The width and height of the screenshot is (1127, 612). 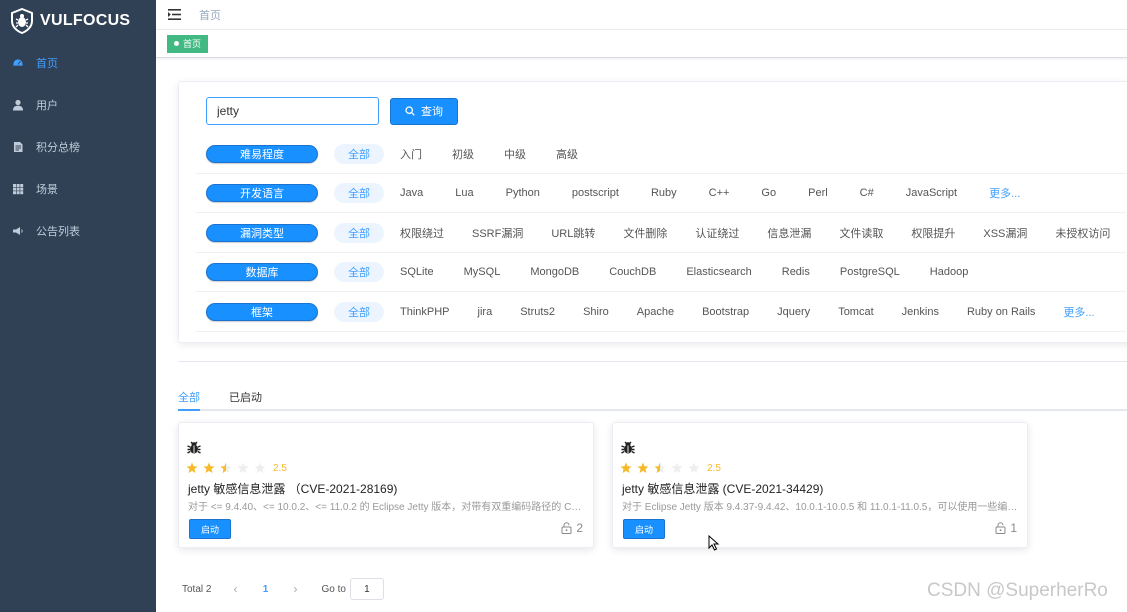 I want to click on logo: VULFOCUS, so click(x=78, y=21).